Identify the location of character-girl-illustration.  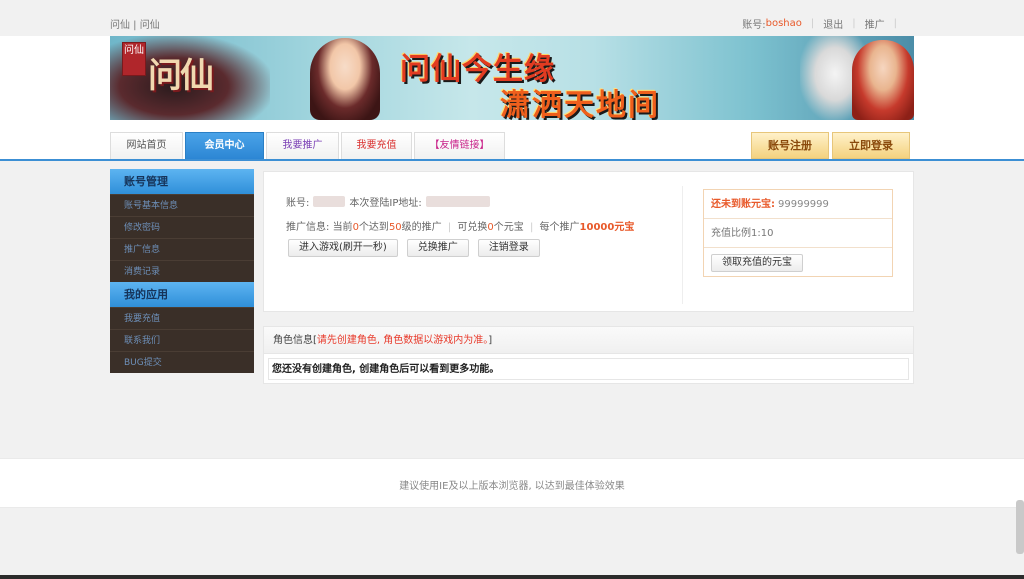
(345, 79).